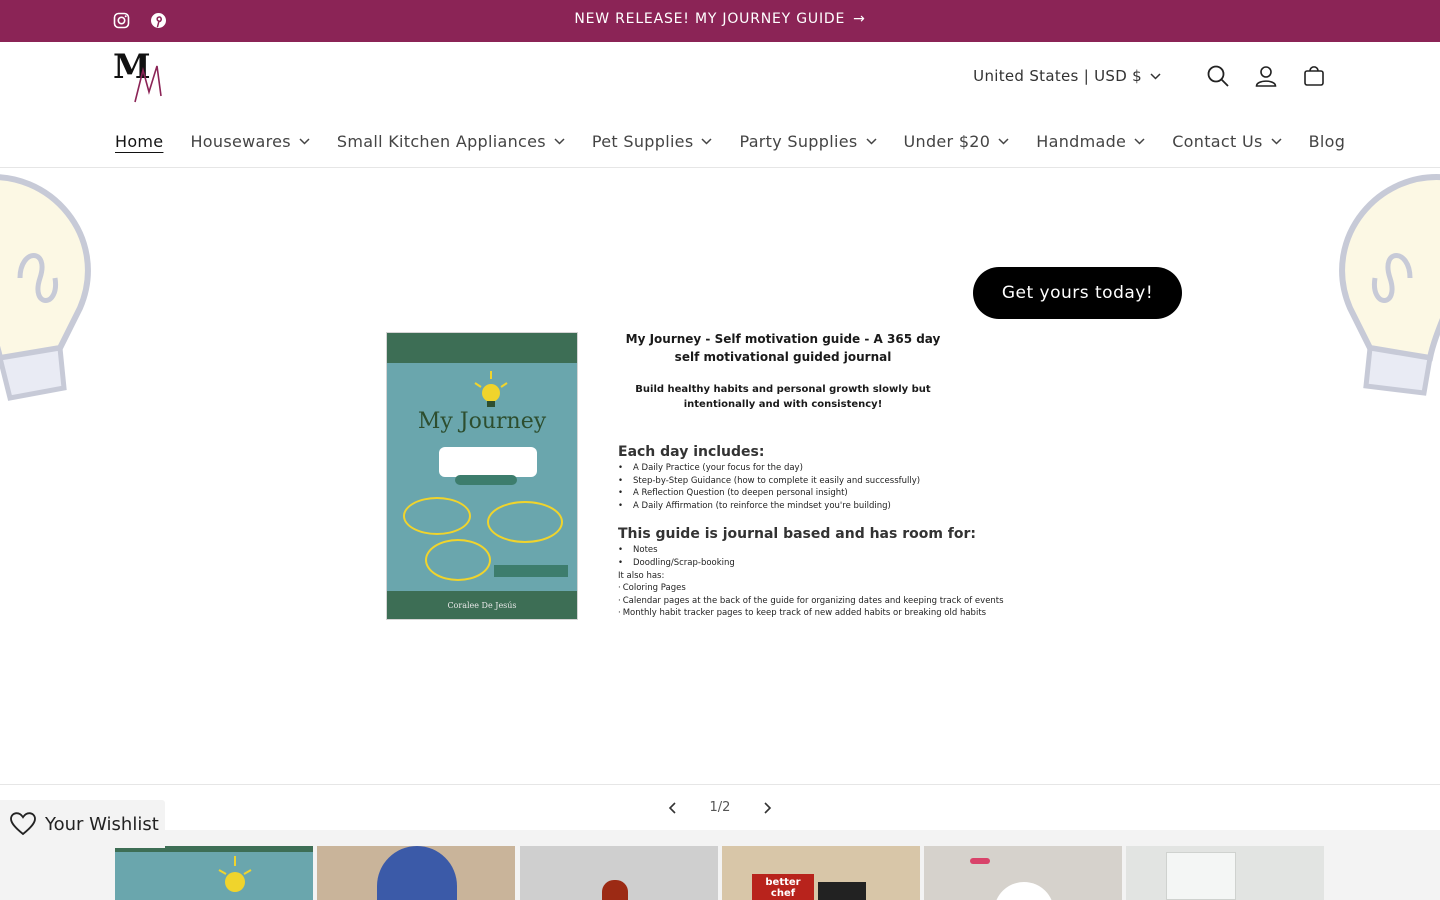  I want to click on list-item: Notes, so click(818, 550).